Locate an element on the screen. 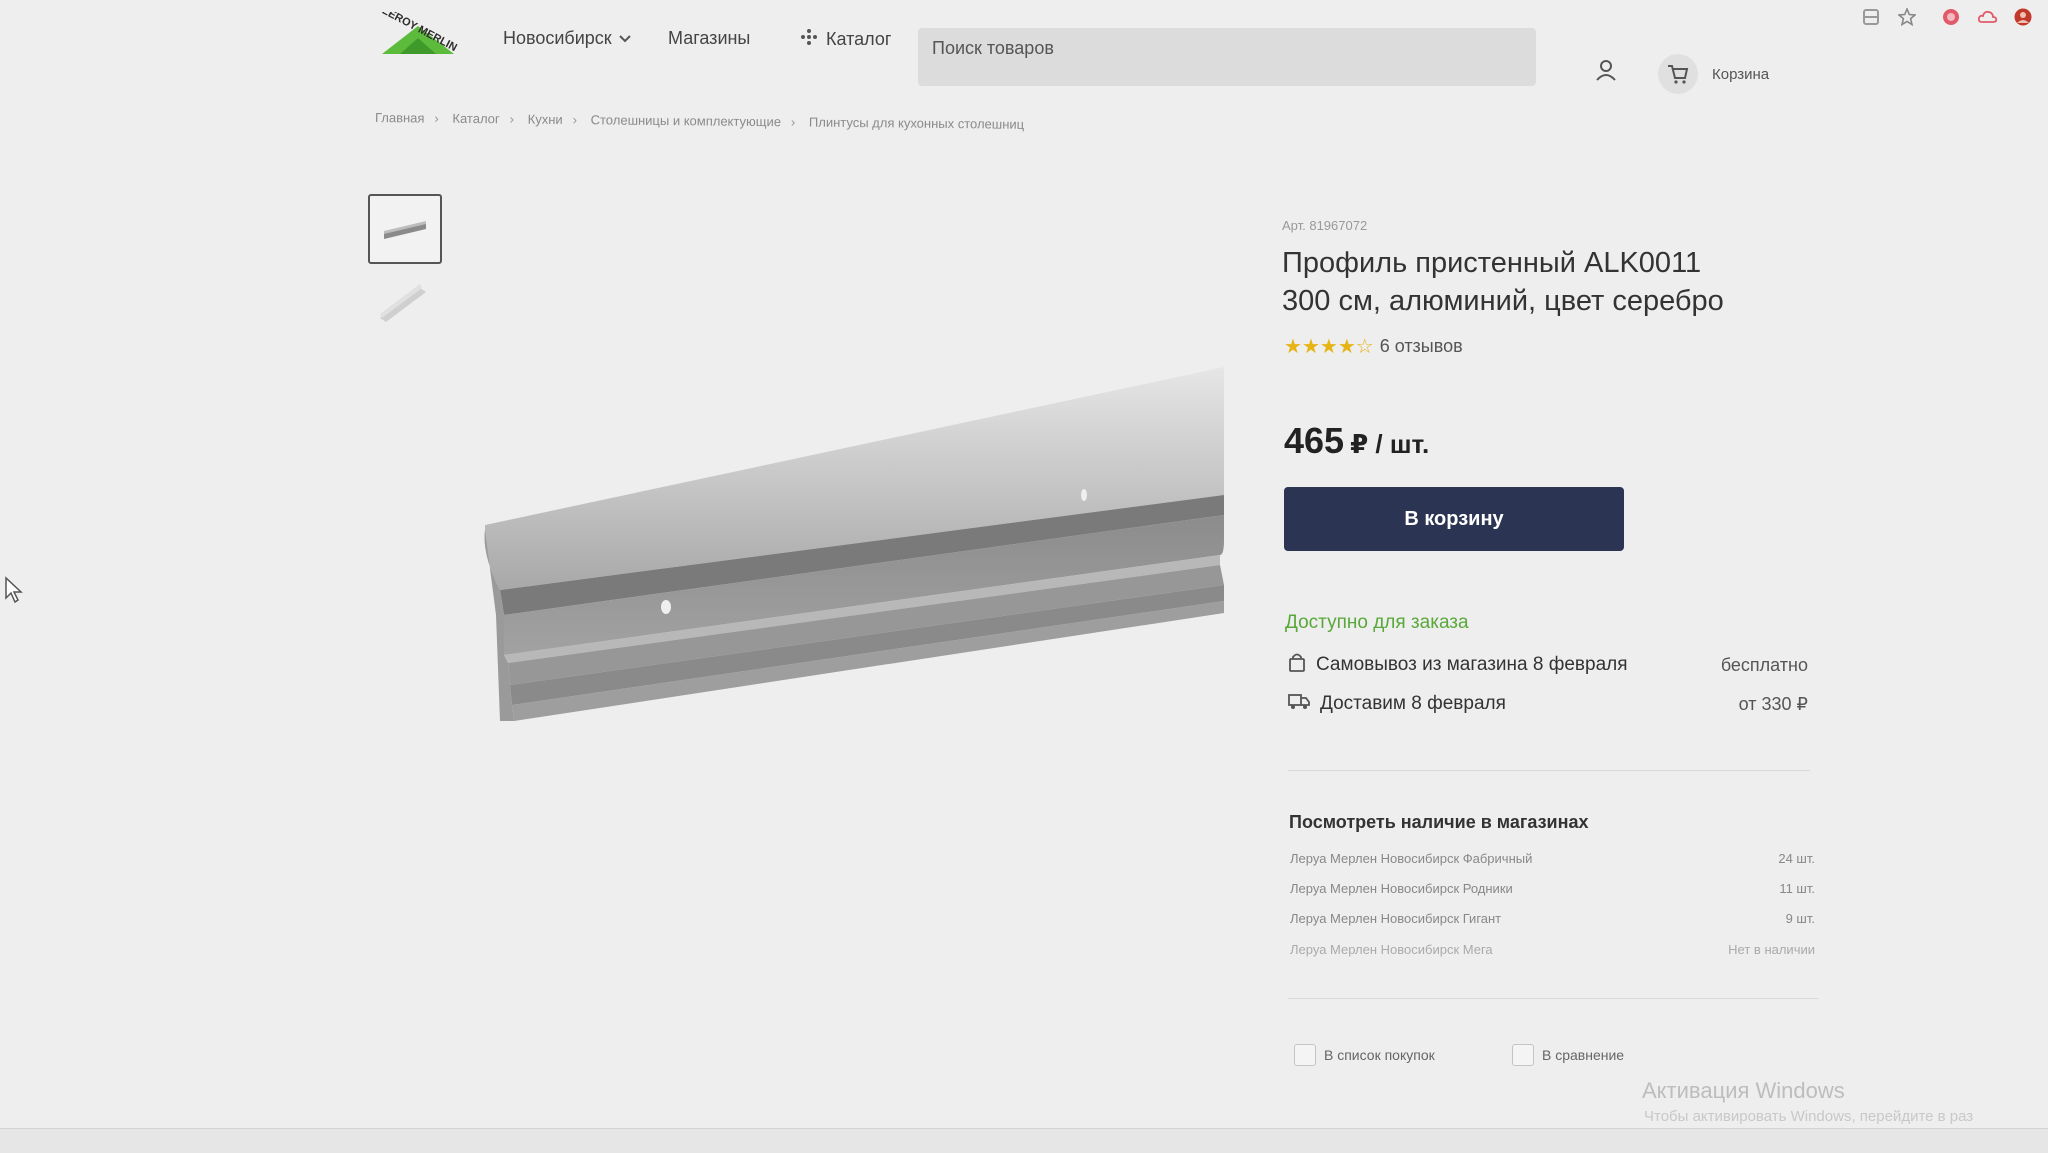 The image size is (2048, 1153). shopping-list-checkbox: В список покупок is located at coordinates (1364, 1055).